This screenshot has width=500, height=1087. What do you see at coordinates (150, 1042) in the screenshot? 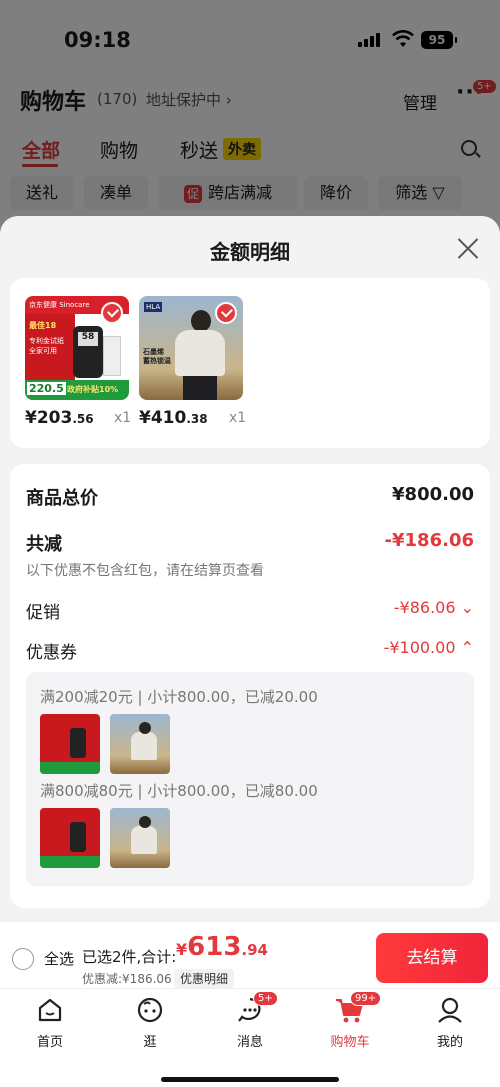
I see `nav-label: 逛` at bounding box center [150, 1042].